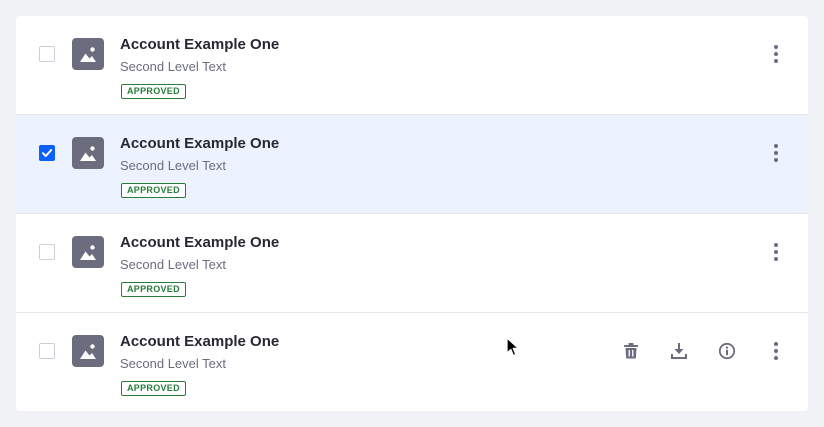 Image resolution: width=824 pixels, height=427 pixels. Describe the element at coordinates (727, 351) in the screenshot. I see `info-icon` at that location.